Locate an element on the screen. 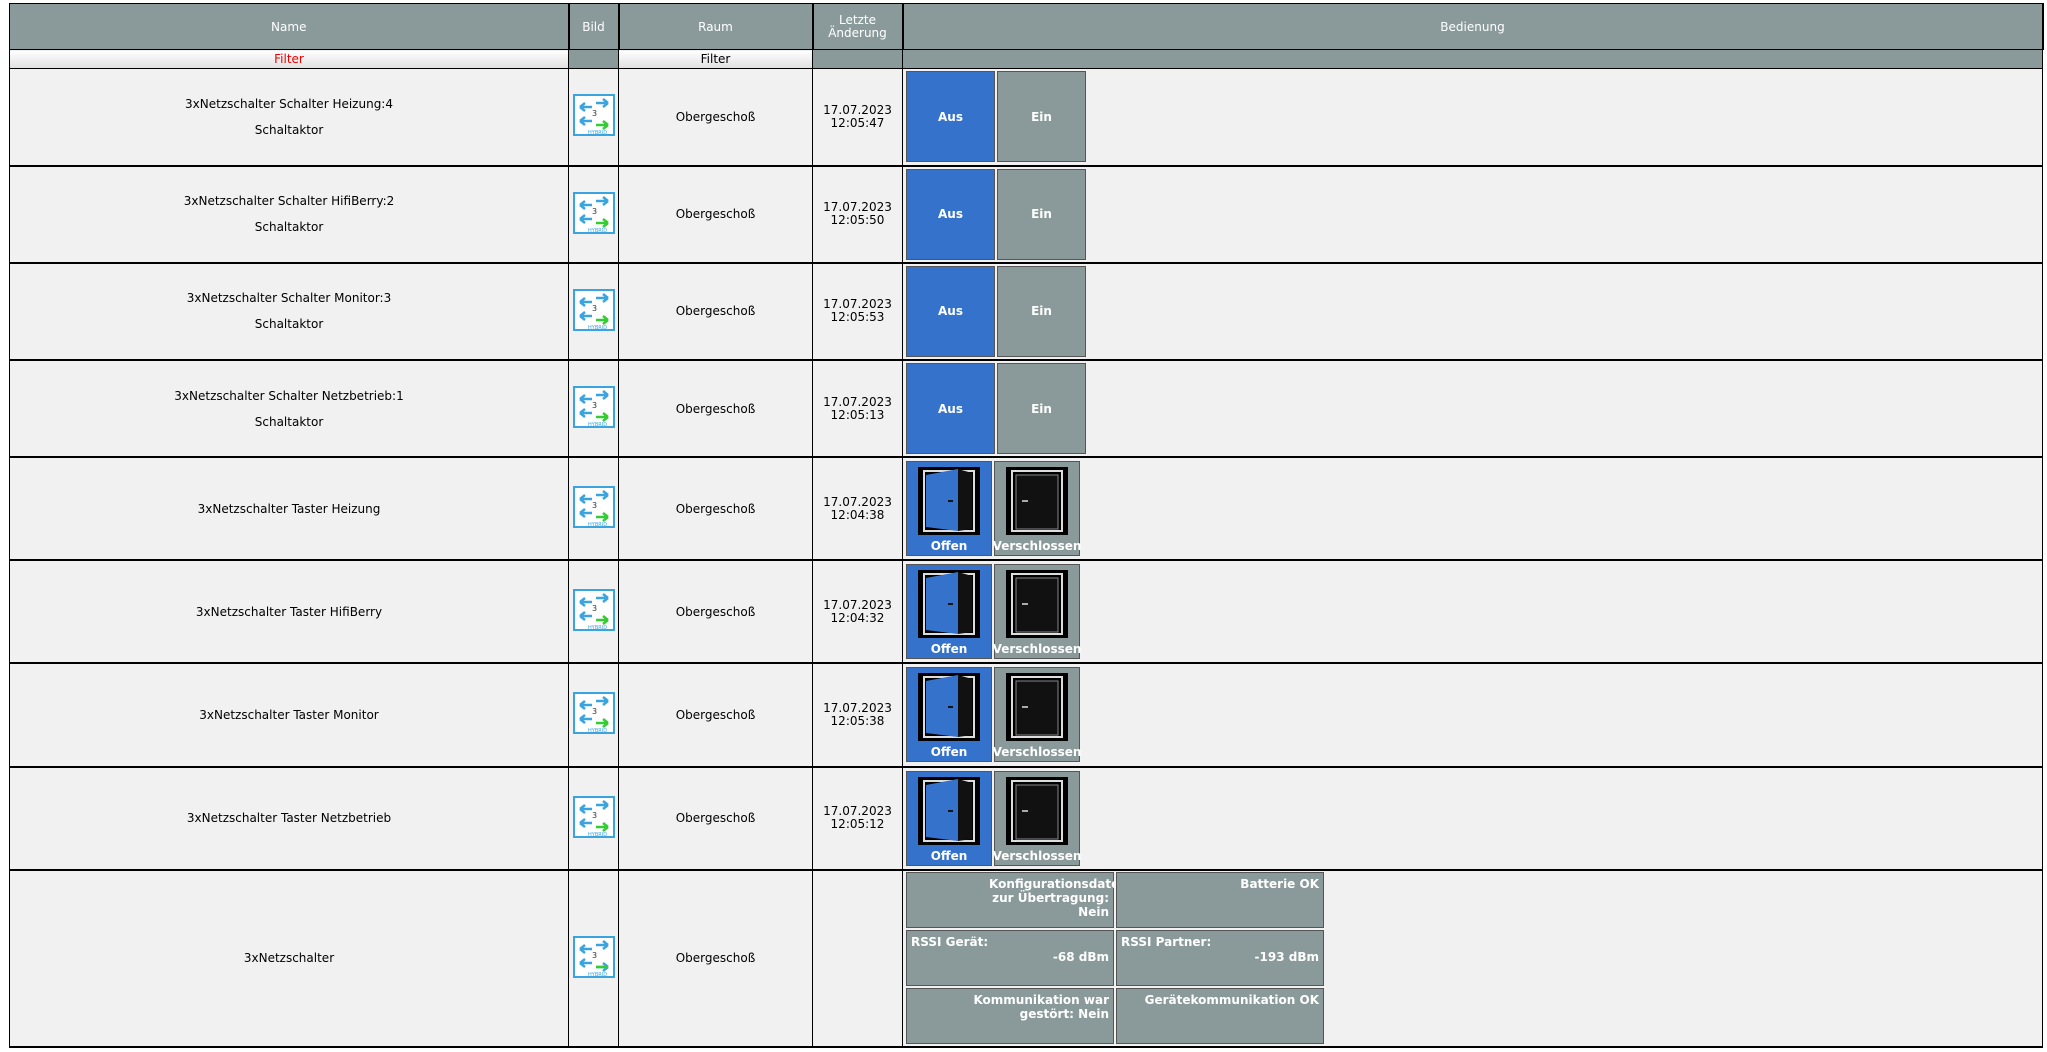 The width and height of the screenshot is (2047, 1052). date-cell: 17.07.2023 12:05:53 is located at coordinates (857, 311).